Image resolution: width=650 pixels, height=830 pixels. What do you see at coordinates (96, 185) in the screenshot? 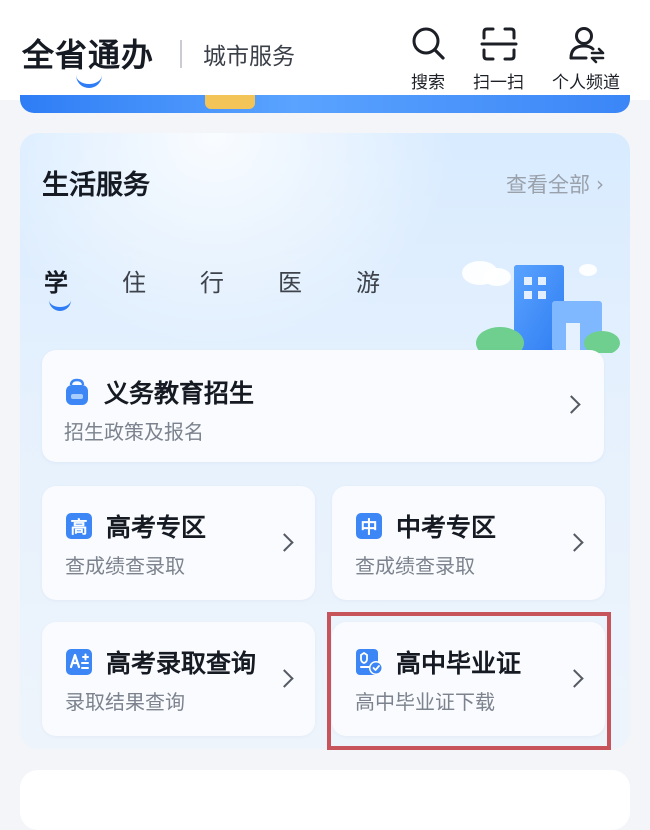
I see `section-title: 生活服务` at bounding box center [96, 185].